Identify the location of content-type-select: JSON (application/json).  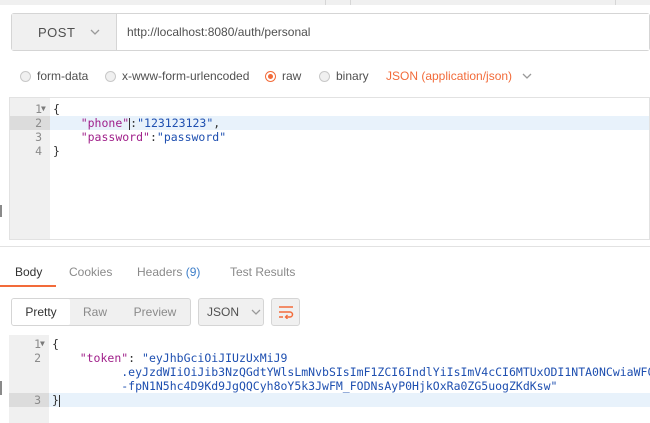
(459, 76).